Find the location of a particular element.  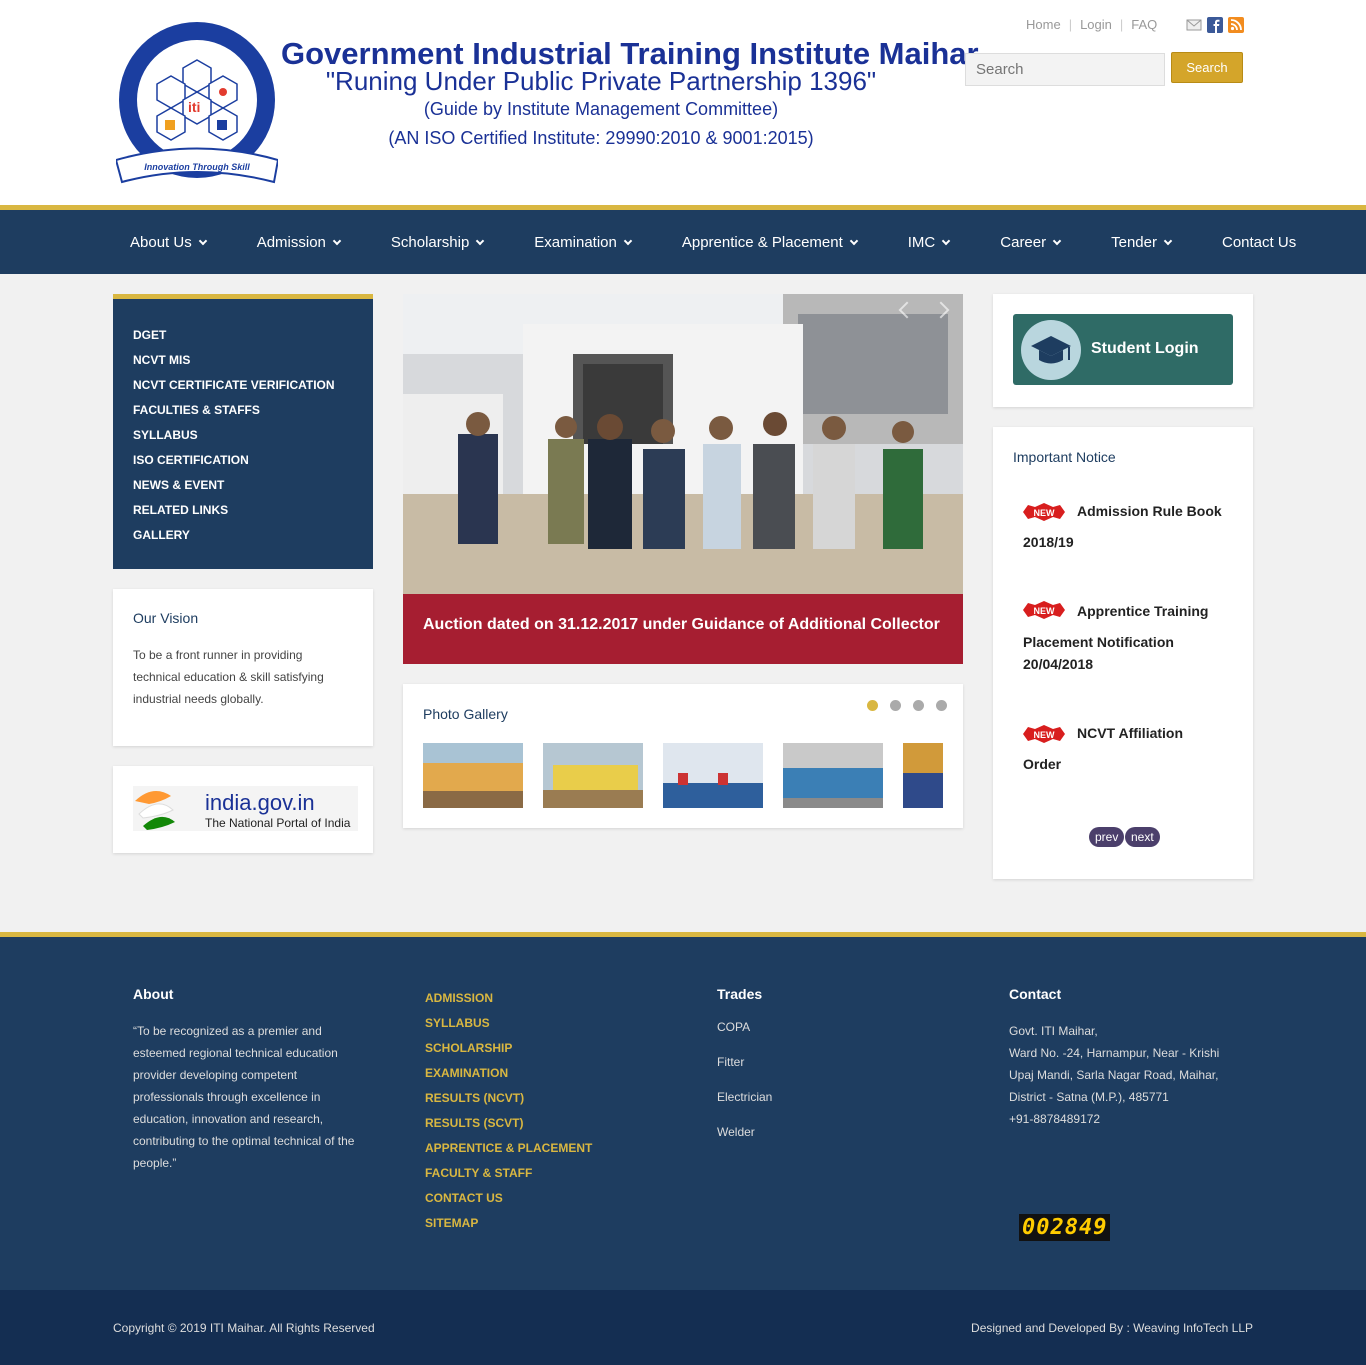

footer-link: SYLLABUS is located at coordinates (508, 1026).